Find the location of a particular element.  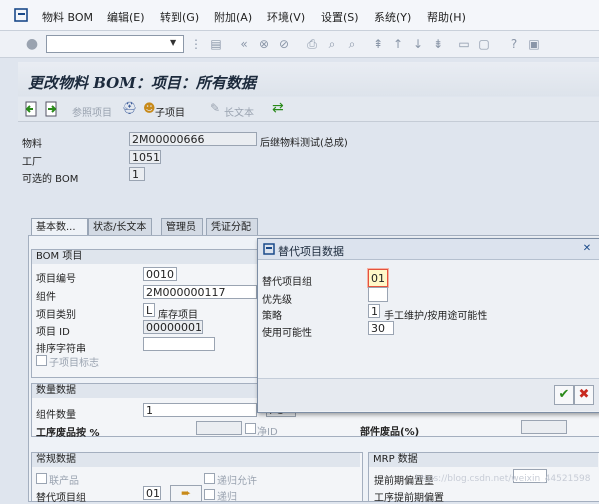

accept-button: ✔ is located at coordinates (564, 395).